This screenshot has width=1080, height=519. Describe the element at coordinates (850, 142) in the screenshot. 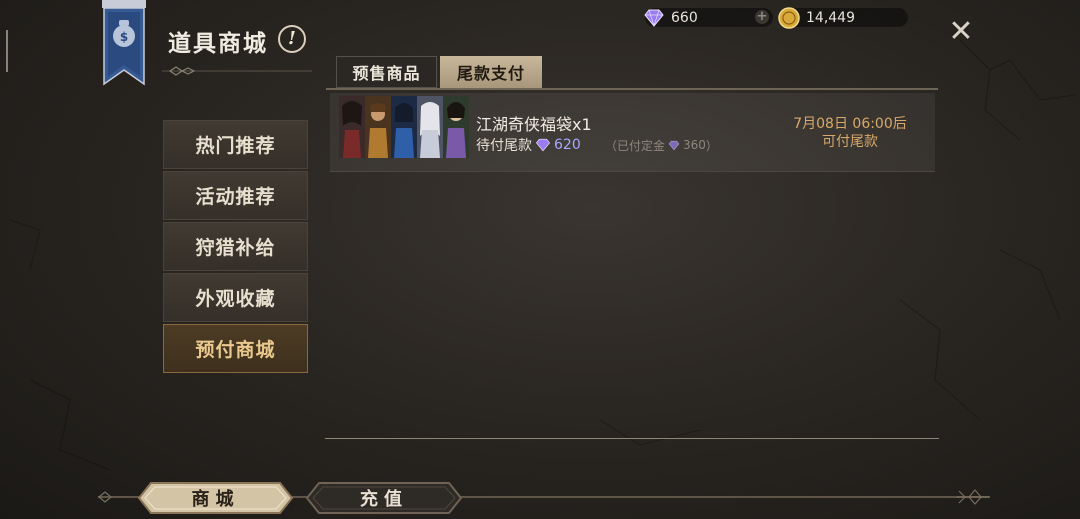

I see `payment-time-line2: 可付尾款` at that location.